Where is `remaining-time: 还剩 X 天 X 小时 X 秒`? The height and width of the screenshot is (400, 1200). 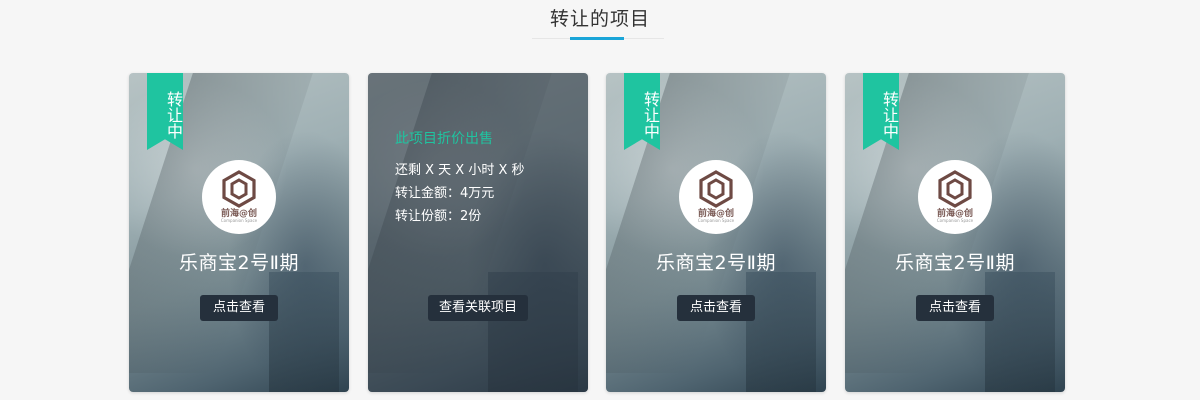
remaining-time: 还剩 X 天 X 小时 X 秒 is located at coordinates (460, 170).